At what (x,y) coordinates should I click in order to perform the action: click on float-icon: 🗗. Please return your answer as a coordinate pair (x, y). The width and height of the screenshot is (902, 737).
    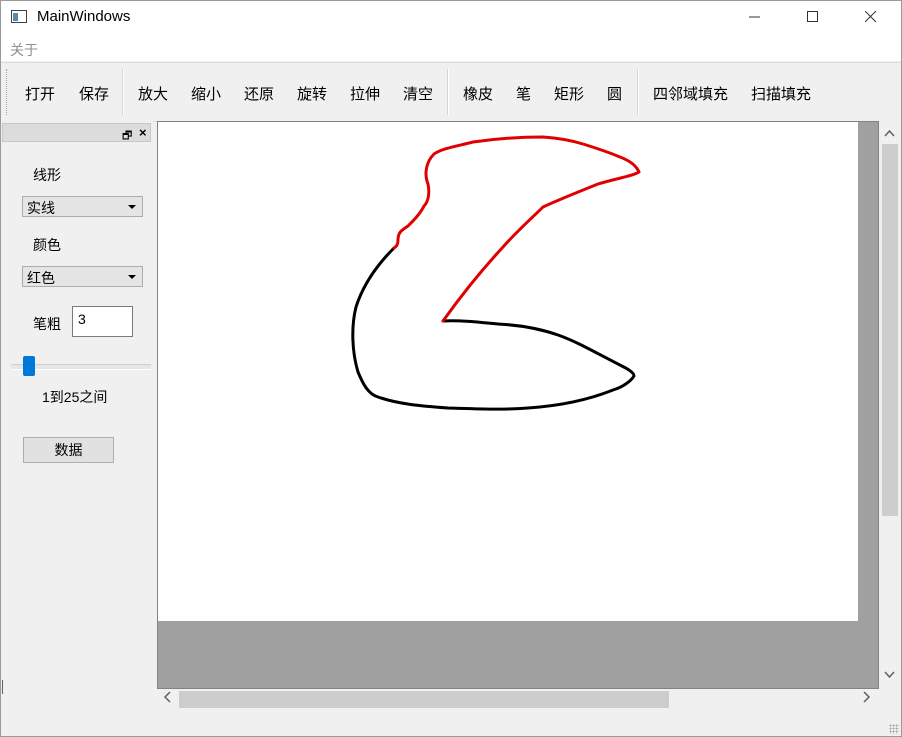
    Looking at the image, I should click on (127, 136).